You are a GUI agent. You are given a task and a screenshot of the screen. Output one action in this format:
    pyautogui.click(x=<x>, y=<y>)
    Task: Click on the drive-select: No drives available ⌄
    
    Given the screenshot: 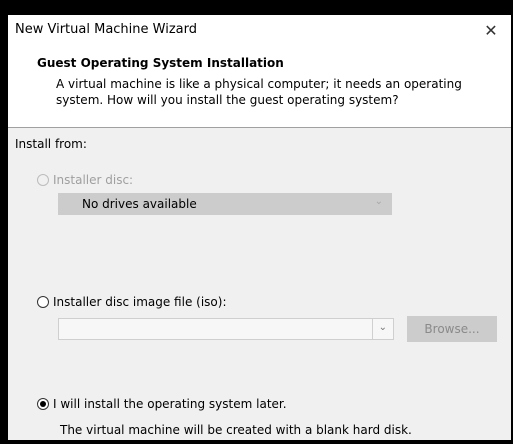 What is the action you would take?
    pyautogui.click(x=225, y=204)
    